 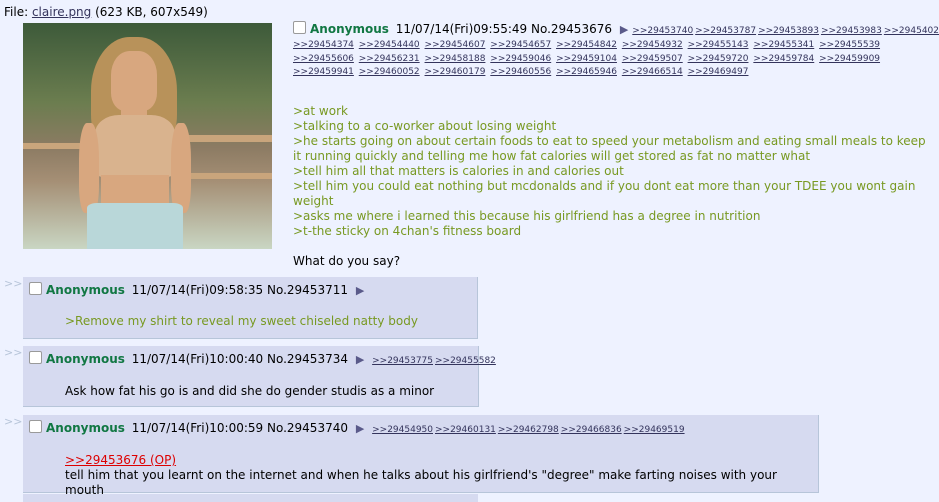 I want to click on backlink: >>29458188, so click(x=455, y=59).